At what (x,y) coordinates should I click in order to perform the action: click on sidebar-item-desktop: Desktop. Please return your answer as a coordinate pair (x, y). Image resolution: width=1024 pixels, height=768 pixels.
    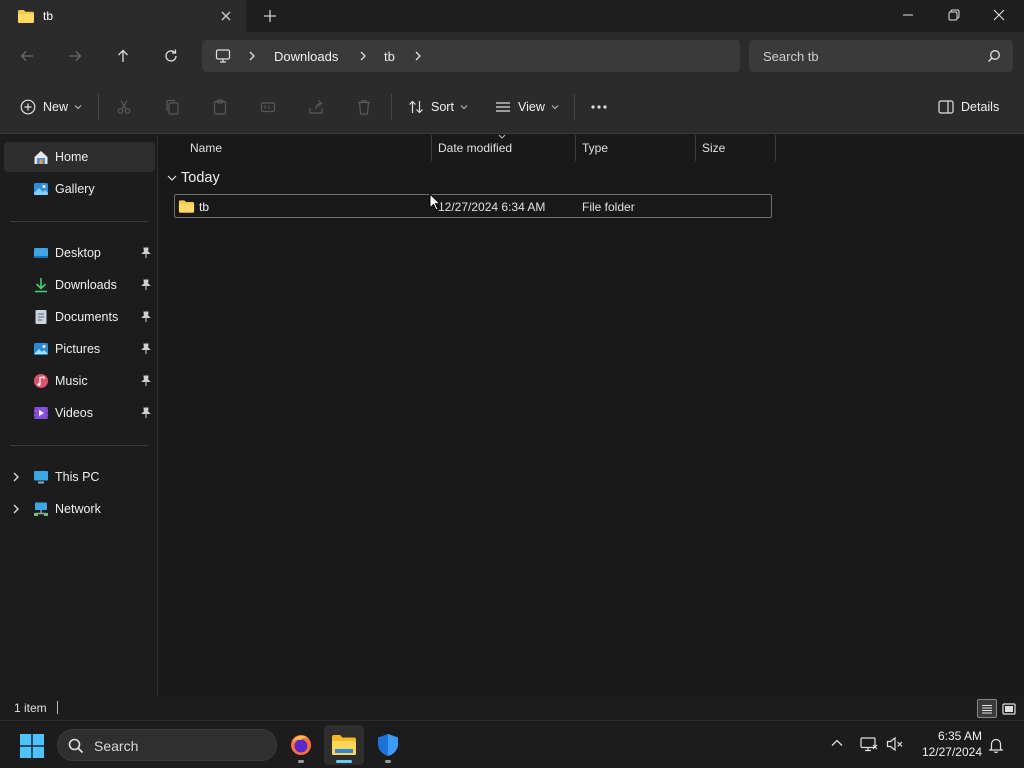
    Looking at the image, I should click on (79, 253).